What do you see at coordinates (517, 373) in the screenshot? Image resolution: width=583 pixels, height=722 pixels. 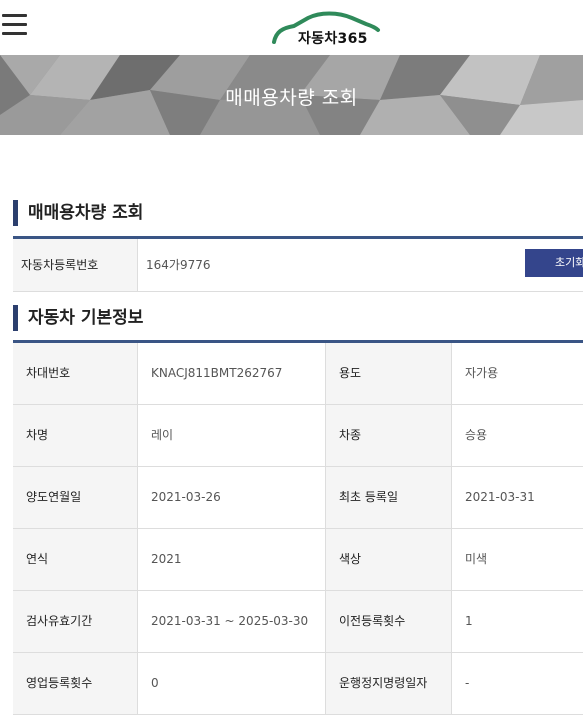 I see `value-usage: 자가용` at bounding box center [517, 373].